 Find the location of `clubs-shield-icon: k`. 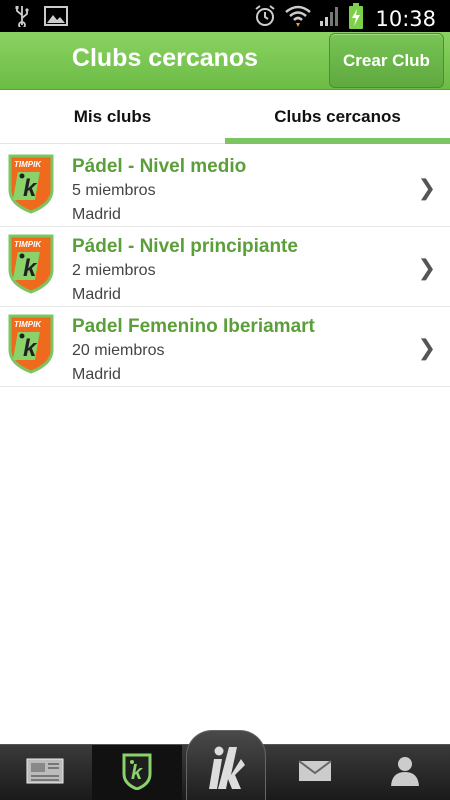

clubs-shield-icon: k is located at coordinates (137, 773).